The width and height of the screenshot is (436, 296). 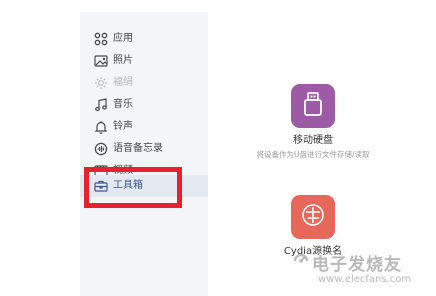 I want to click on cydia-icon, so click(x=313, y=217).